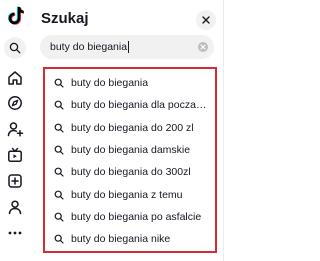  Describe the element at coordinates (65, 18) in the screenshot. I see `page-title: Szukaj` at that location.